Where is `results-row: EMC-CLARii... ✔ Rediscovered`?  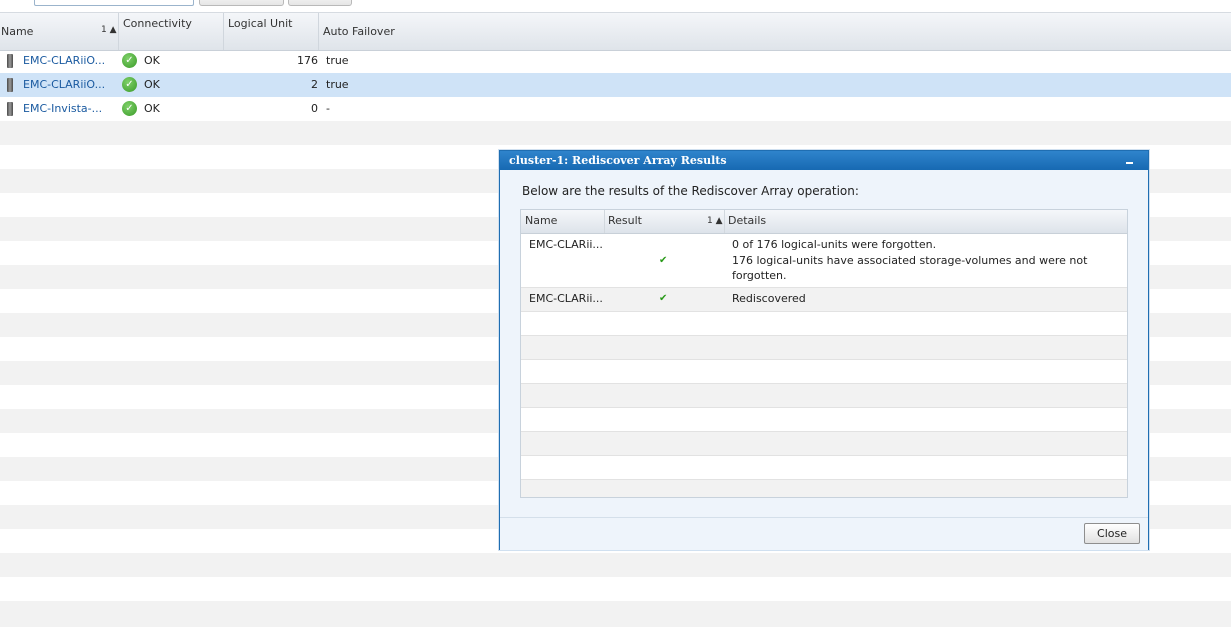 results-row: EMC-CLARii... ✔ Rediscovered is located at coordinates (824, 299).